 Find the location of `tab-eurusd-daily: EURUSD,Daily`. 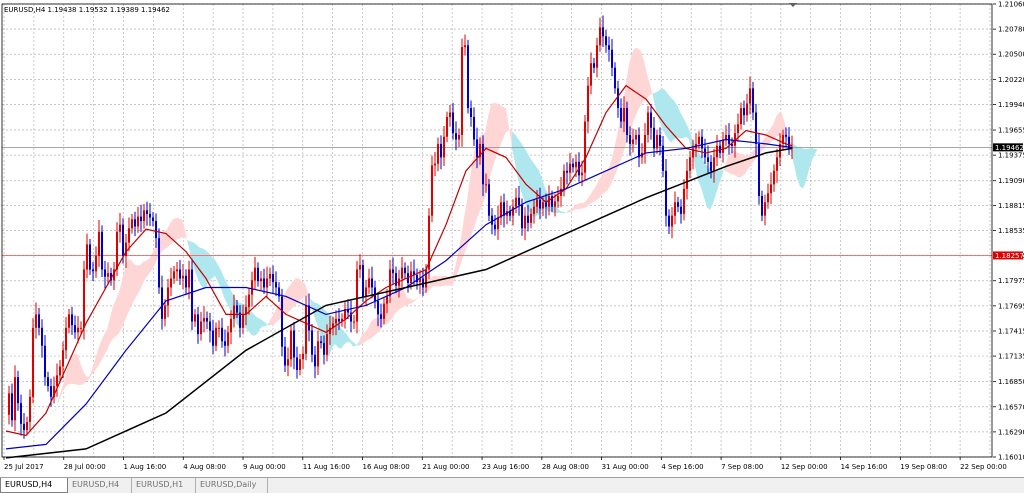

tab-eurusd-daily: EURUSD,Daily is located at coordinates (232, 485).